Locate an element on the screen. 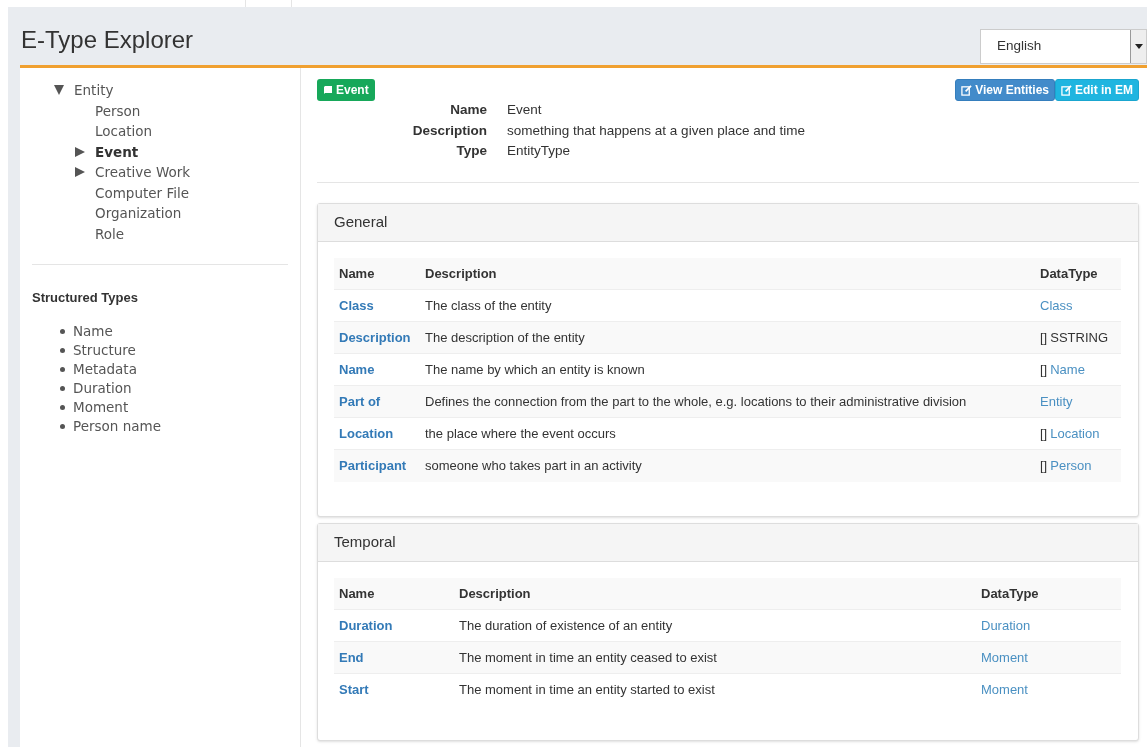  table-cell: The name by which an entity is known is located at coordinates (535, 369).